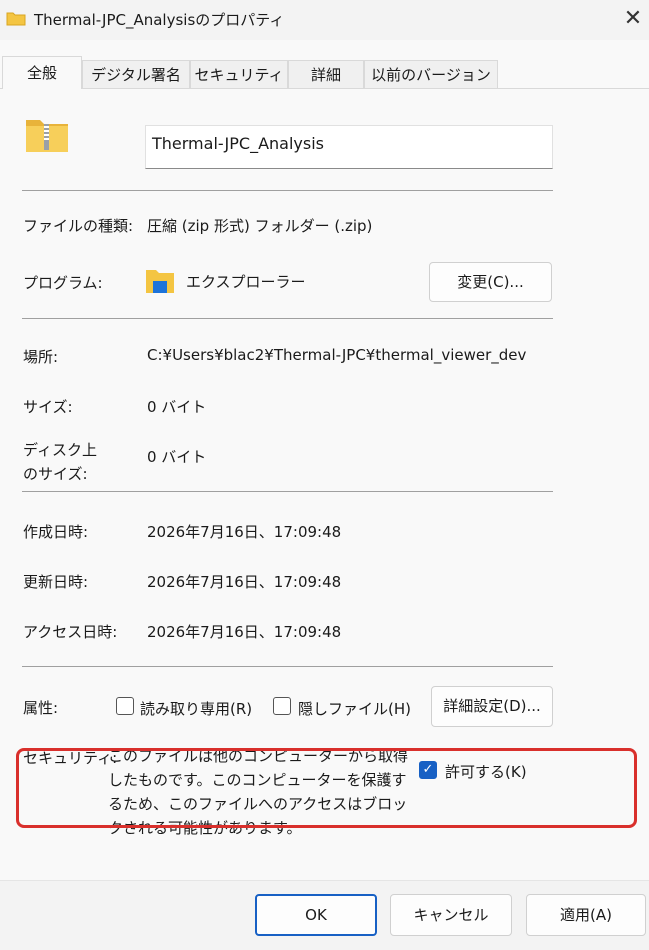  What do you see at coordinates (60, 450) in the screenshot?
I see `disk-size-label-line1: ディスク上` at bounding box center [60, 450].